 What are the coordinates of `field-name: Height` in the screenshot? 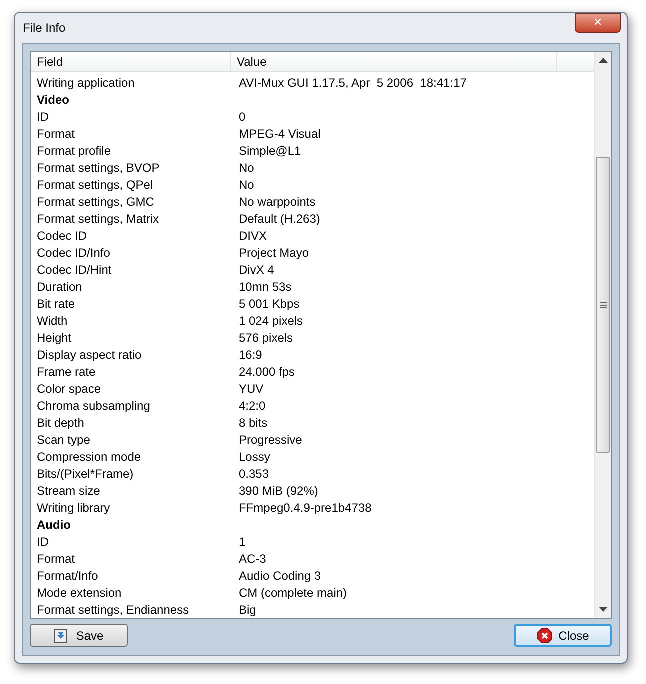 It's located at (54, 338).